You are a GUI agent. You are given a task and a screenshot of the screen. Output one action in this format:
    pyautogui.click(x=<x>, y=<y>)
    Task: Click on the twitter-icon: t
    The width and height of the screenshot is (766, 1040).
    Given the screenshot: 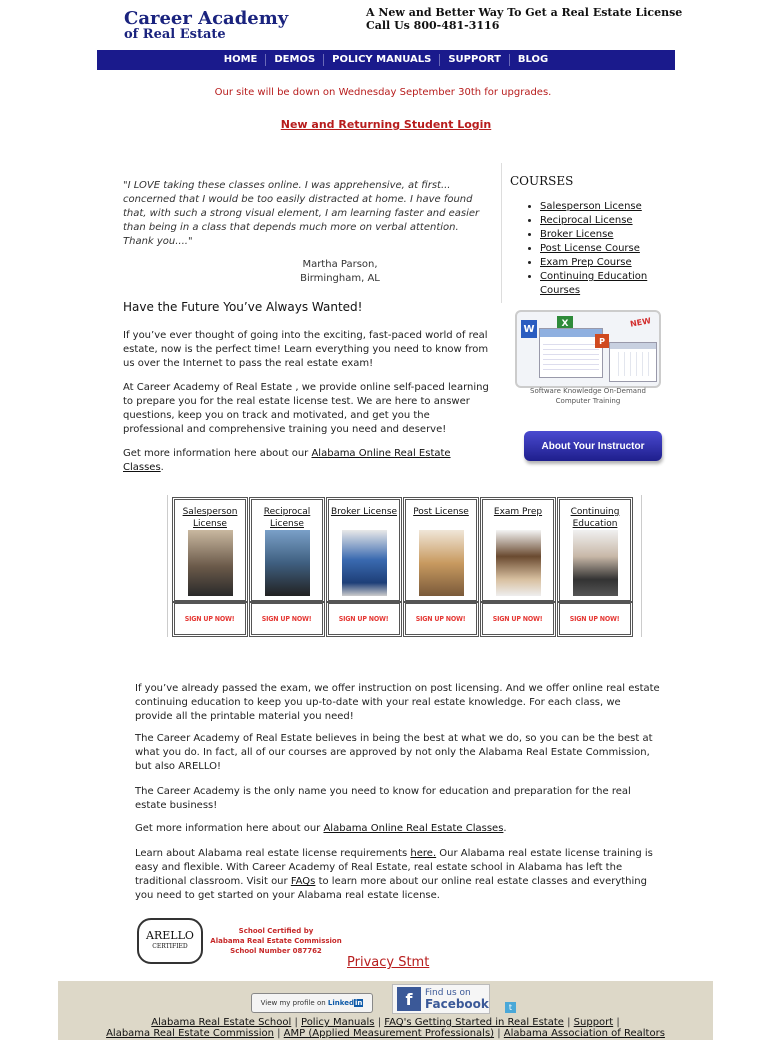 What is the action you would take?
    pyautogui.click(x=510, y=1007)
    